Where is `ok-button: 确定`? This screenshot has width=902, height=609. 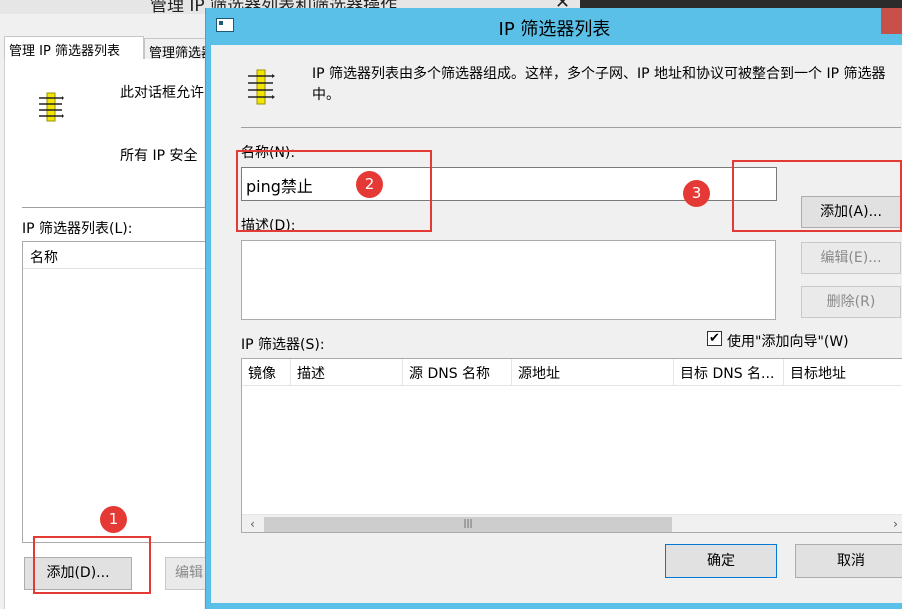
ok-button: 确定 is located at coordinates (721, 561).